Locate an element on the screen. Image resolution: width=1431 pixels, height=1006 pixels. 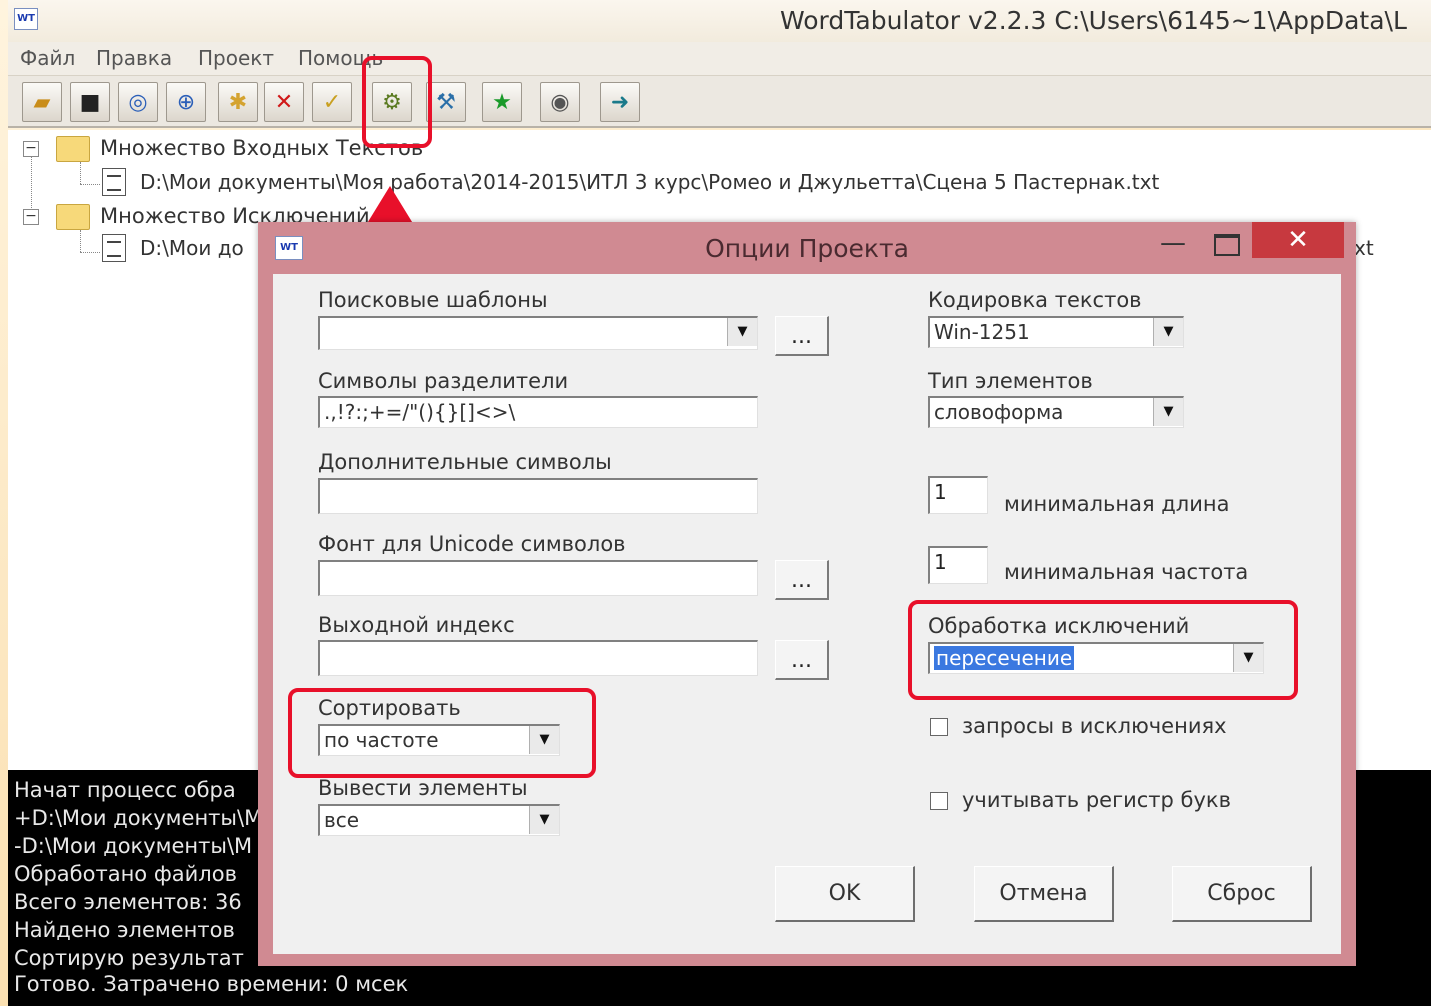
menu-file: Файл is located at coordinates (47, 58).